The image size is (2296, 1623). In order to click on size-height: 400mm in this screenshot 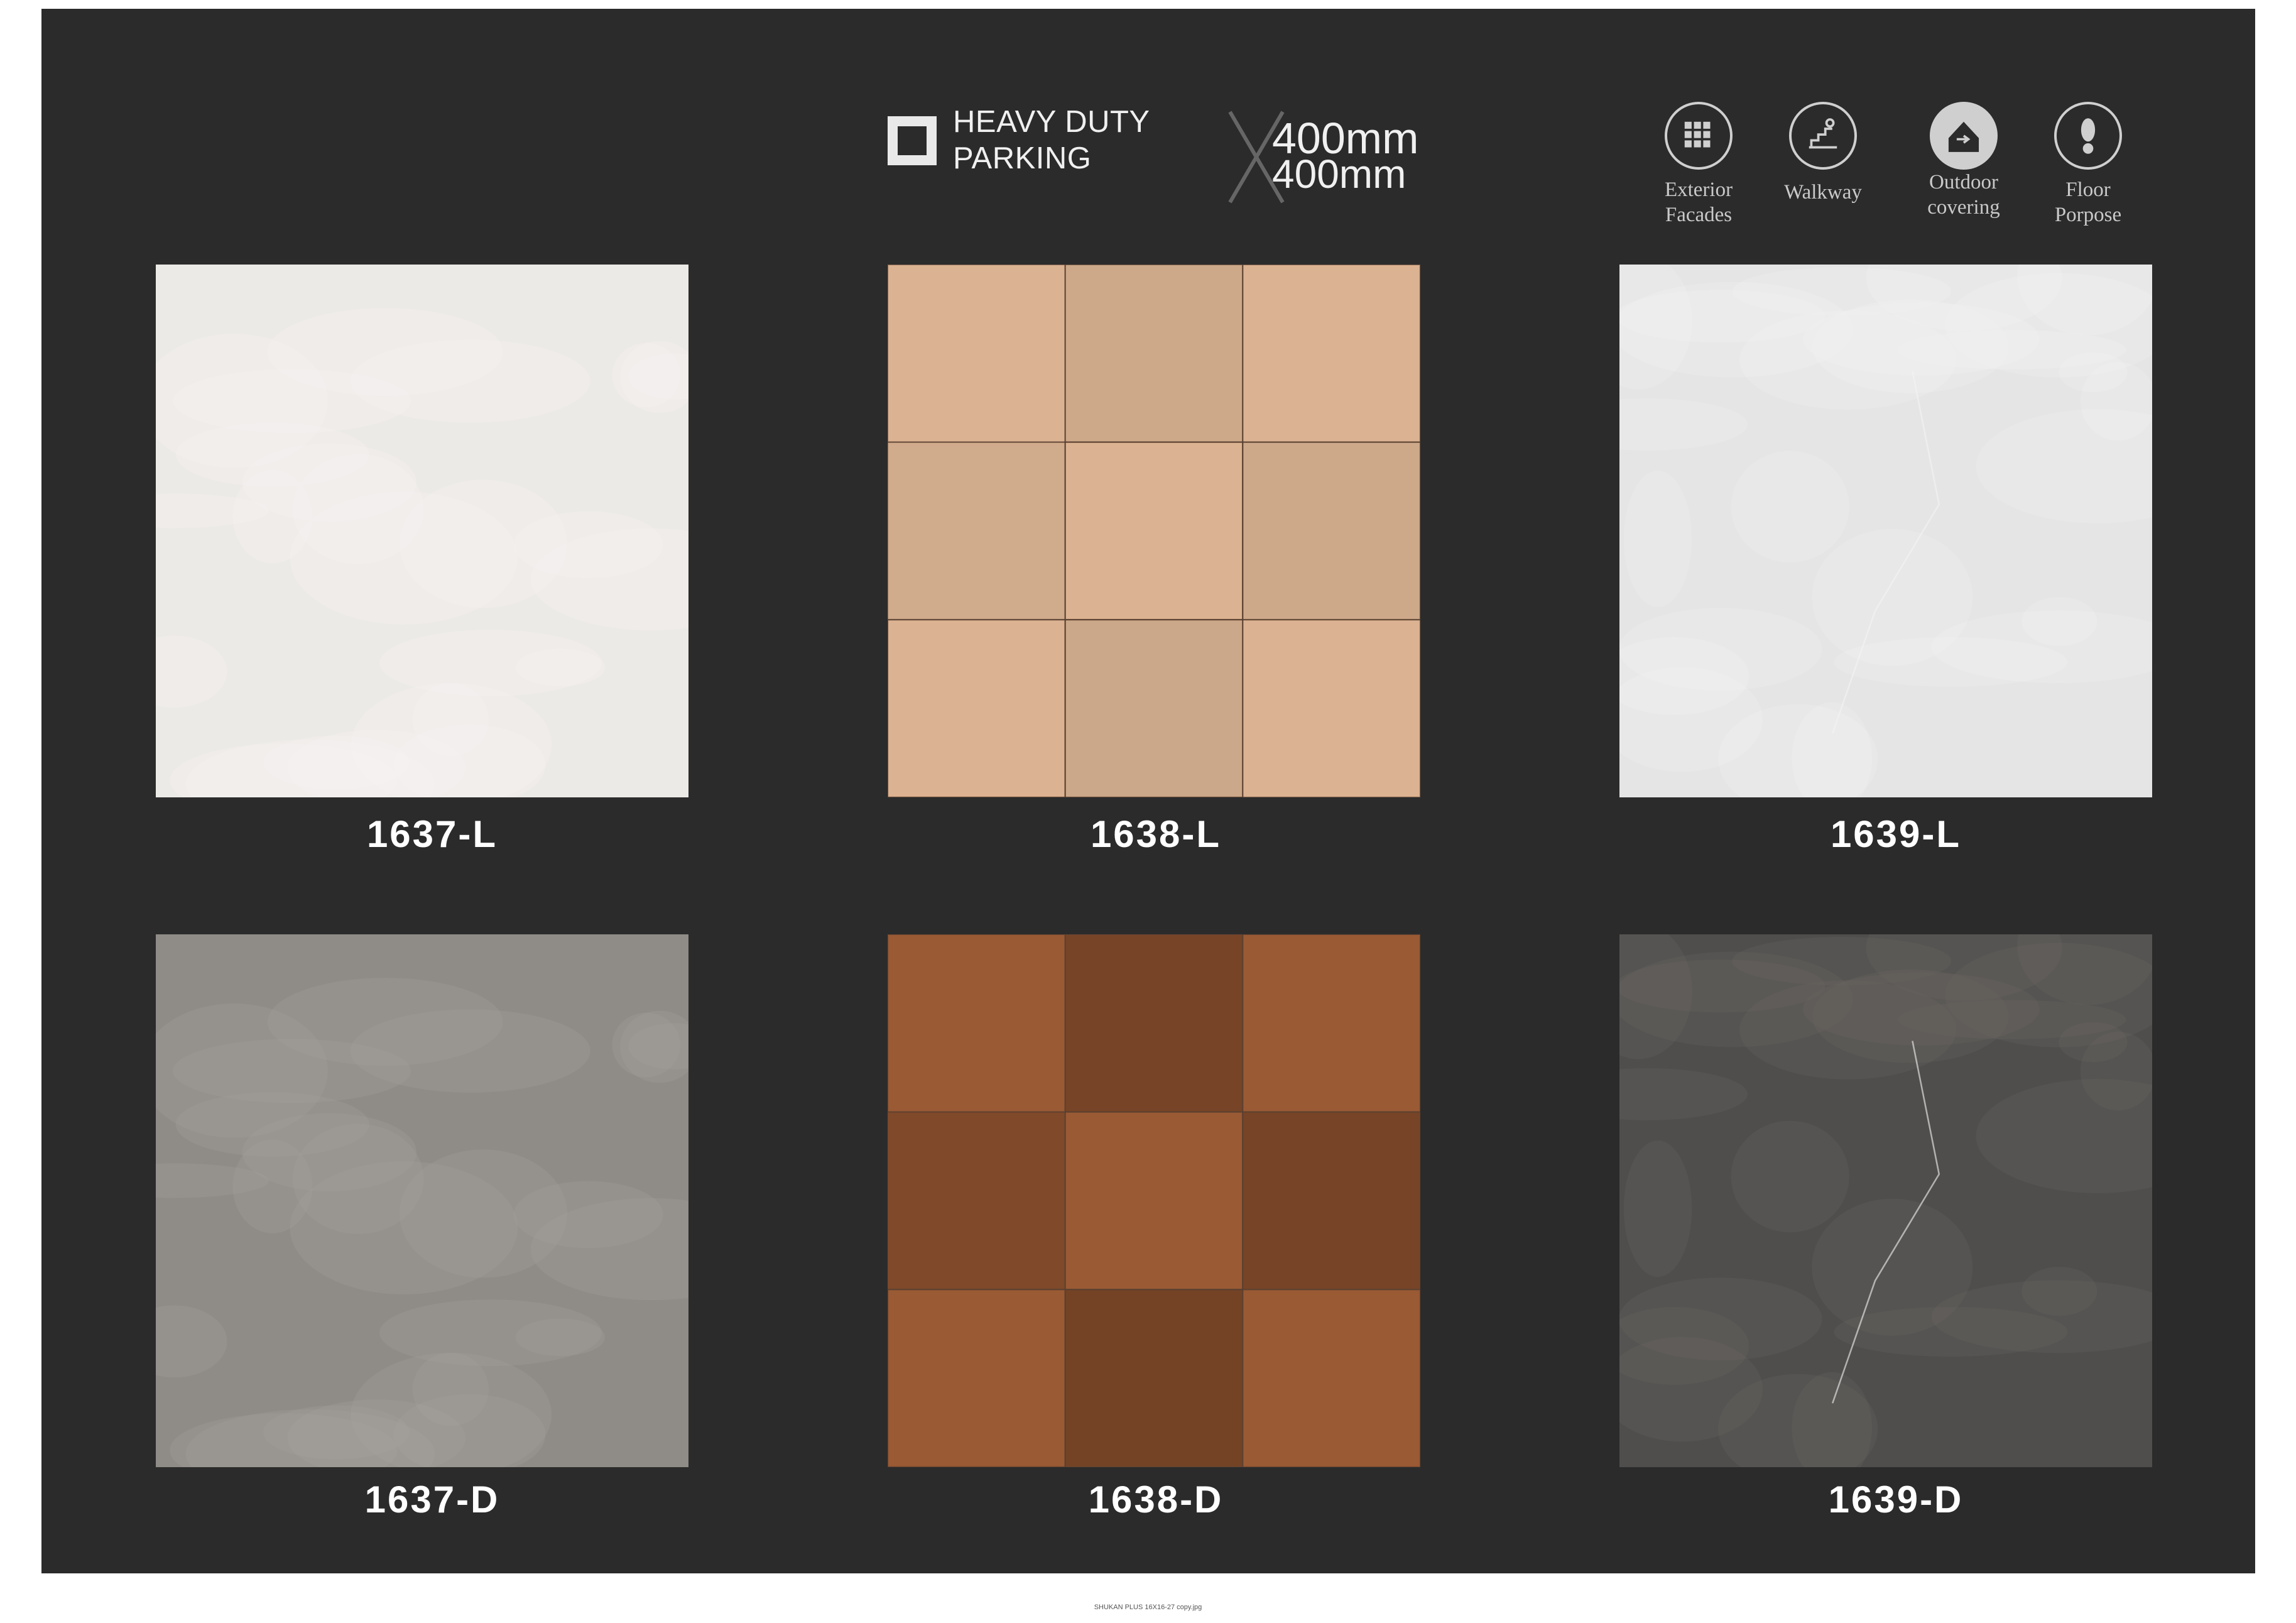, I will do `click(1339, 174)`.